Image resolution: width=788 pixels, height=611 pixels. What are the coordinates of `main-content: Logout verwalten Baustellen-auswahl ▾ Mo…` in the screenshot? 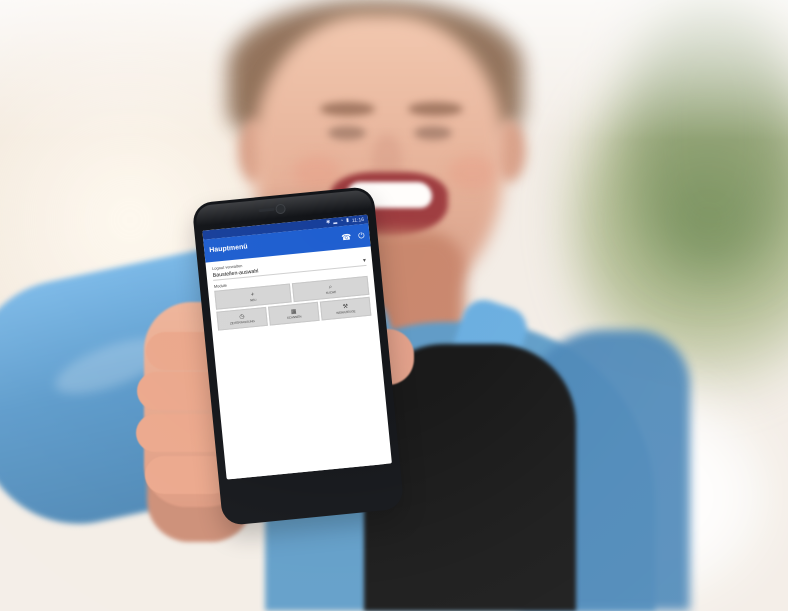 It's located at (298, 363).